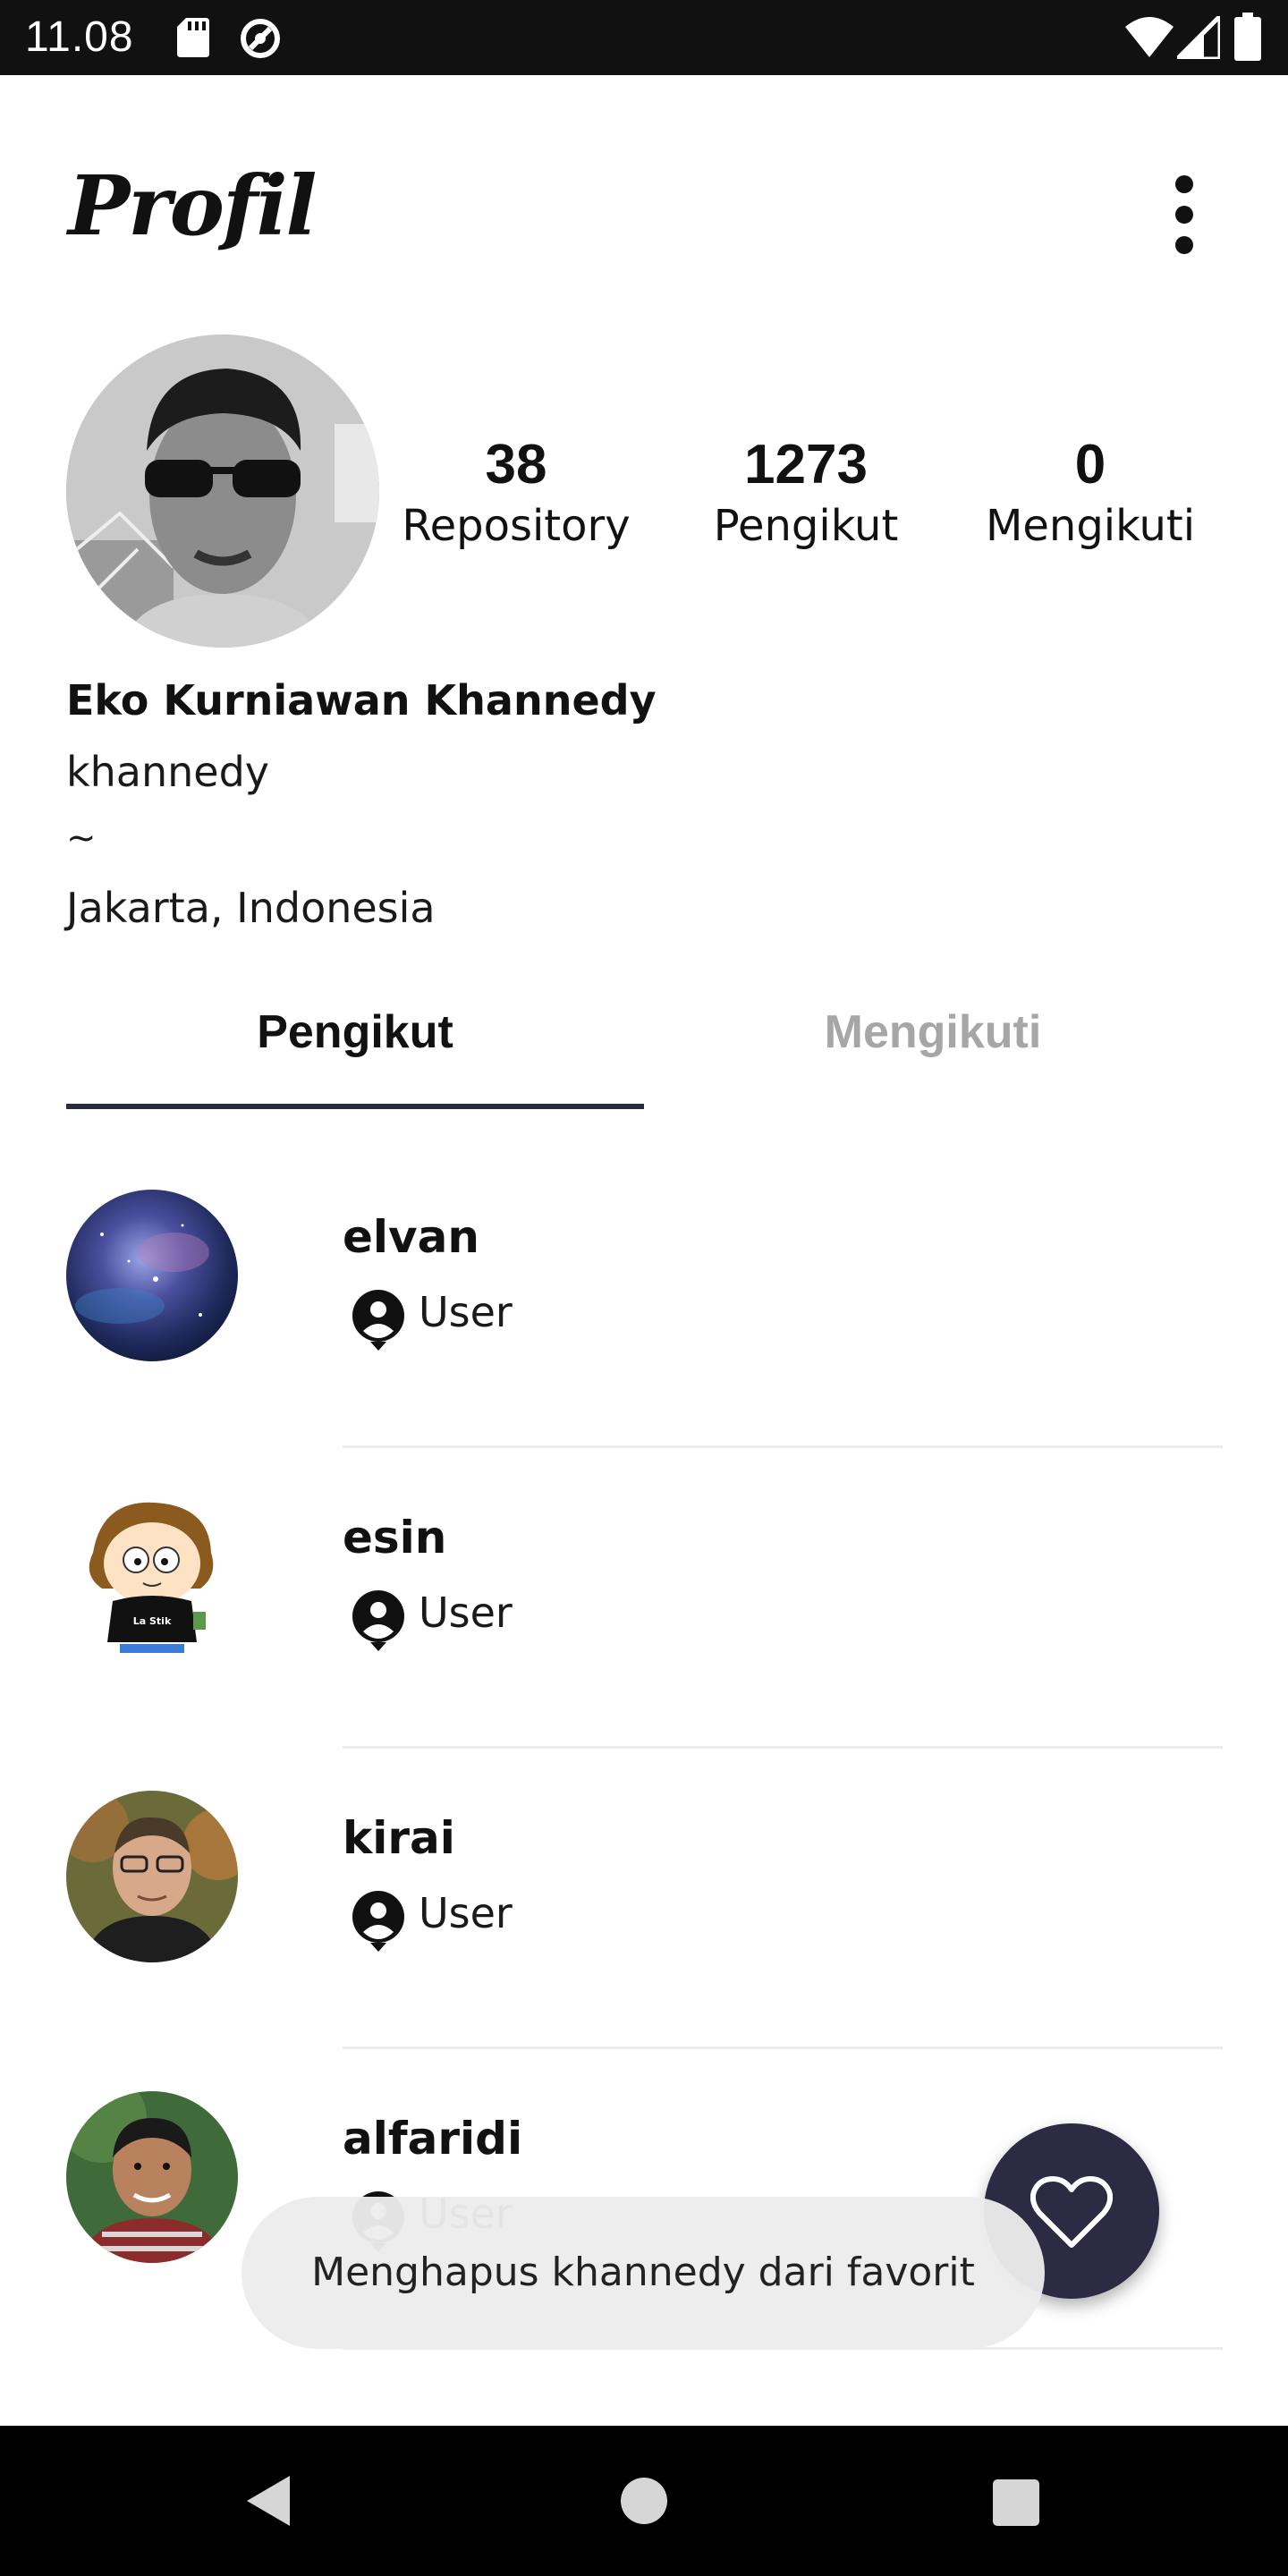 The image size is (1288, 2576). What do you see at coordinates (644, 1905) in the screenshot?
I see `list-item: kirai User` at bounding box center [644, 1905].